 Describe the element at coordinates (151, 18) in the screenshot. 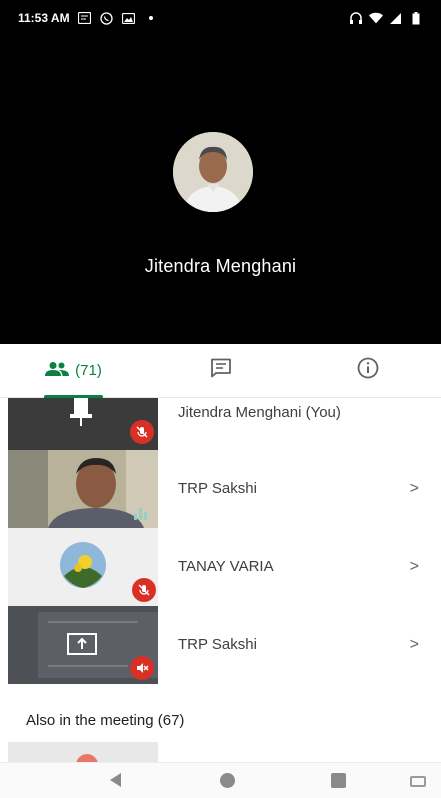

I see `dot-icon` at that location.